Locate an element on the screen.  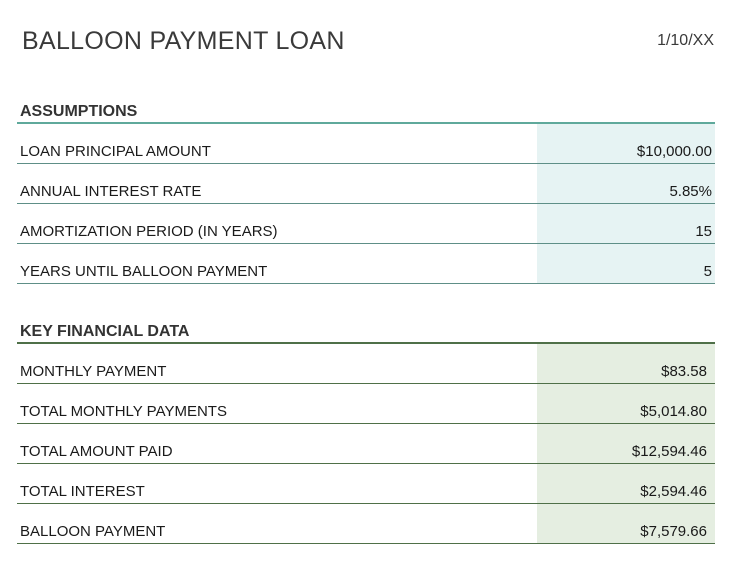
assumptions-heading: ASSUMPTIONS is located at coordinates (366, 112).